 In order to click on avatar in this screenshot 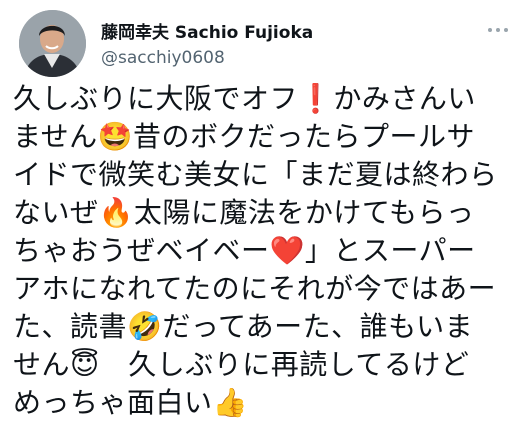, I will do `click(52, 43)`.